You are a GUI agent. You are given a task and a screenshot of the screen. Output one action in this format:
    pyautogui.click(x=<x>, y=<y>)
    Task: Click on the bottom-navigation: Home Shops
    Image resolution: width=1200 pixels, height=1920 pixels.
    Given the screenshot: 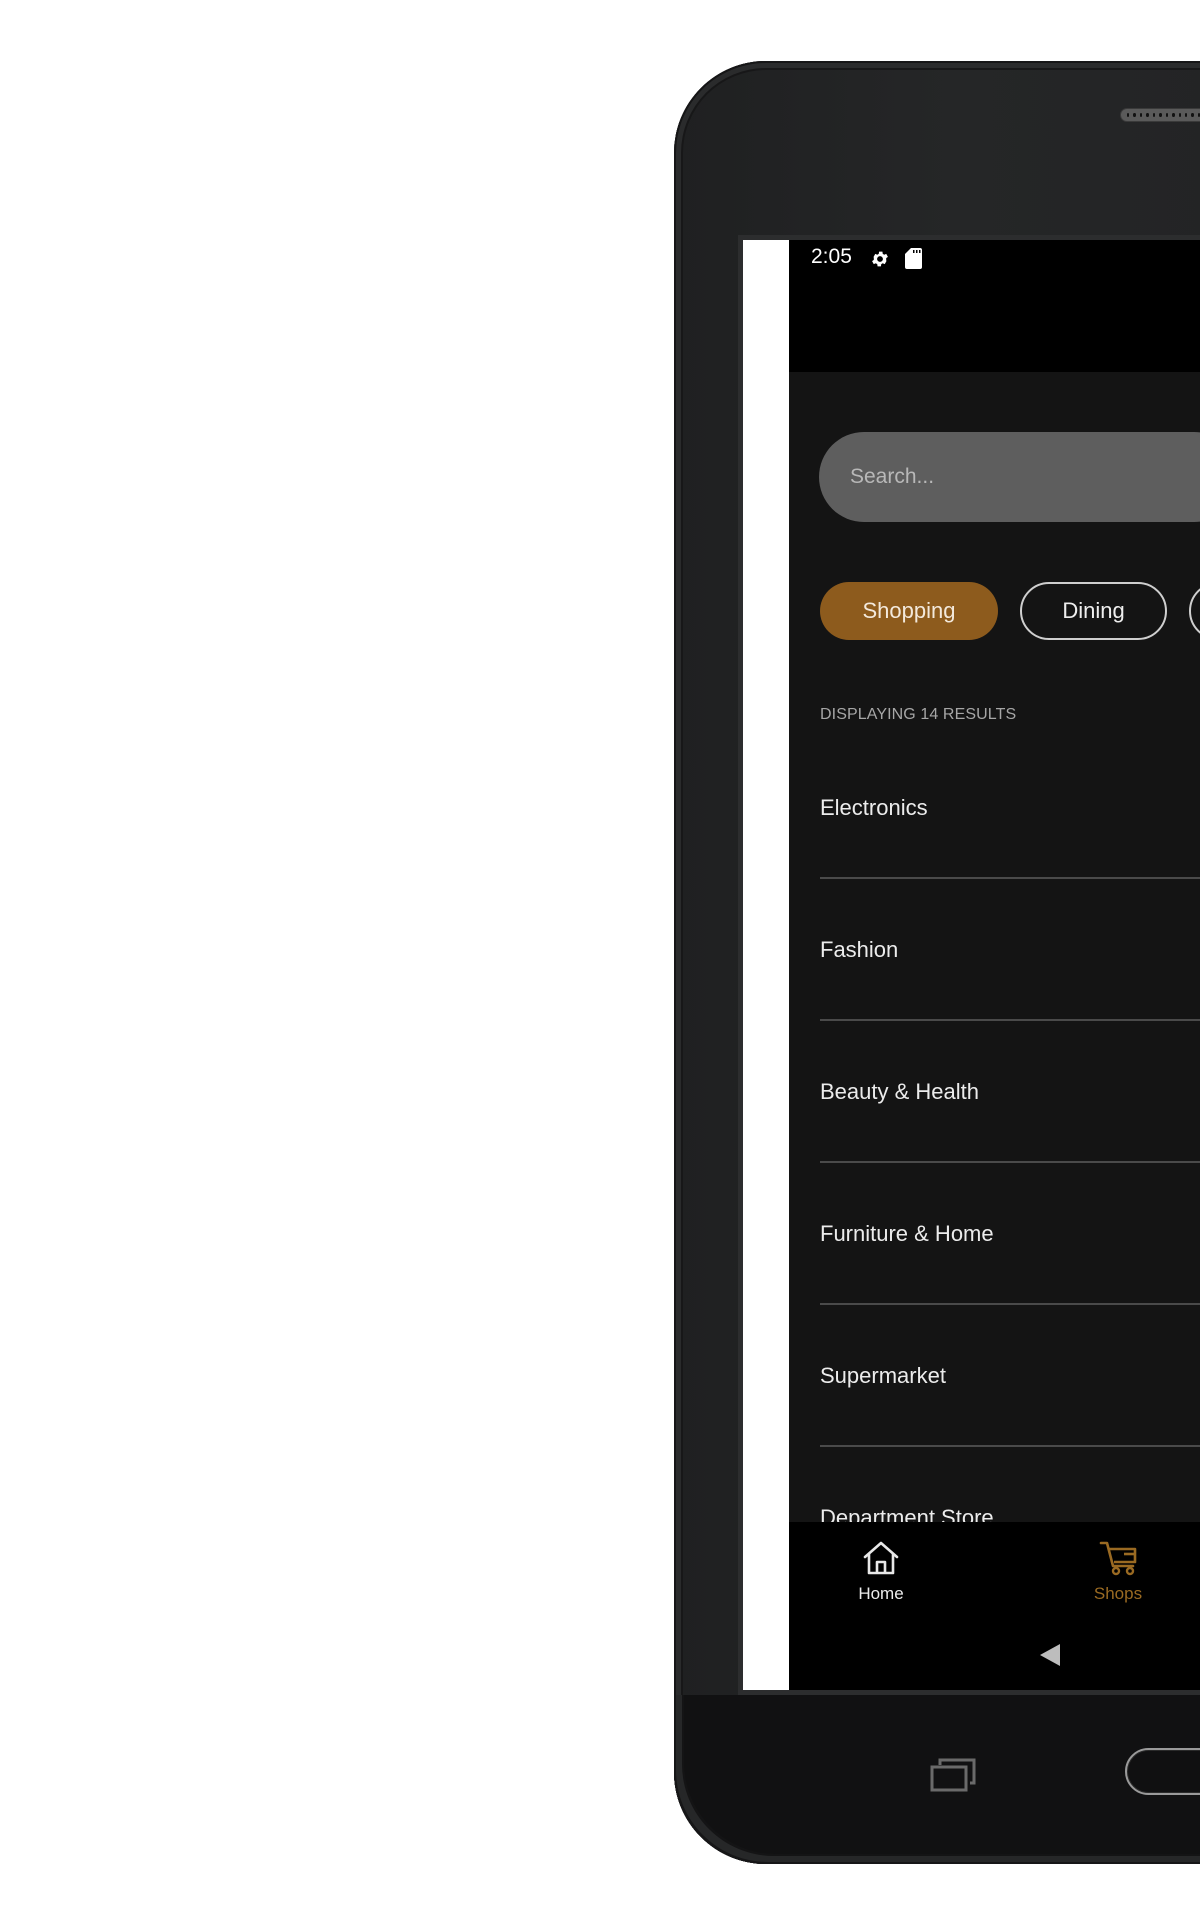 What is the action you would take?
    pyautogui.click(x=994, y=1572)
    